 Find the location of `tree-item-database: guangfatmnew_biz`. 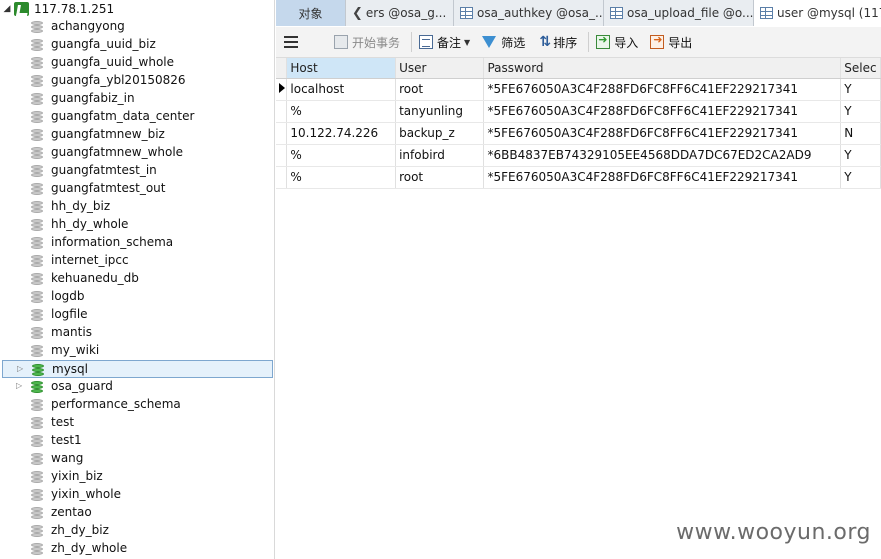

tree-item-database: guangfatmnew_biz is located at coordinates (137, 135).